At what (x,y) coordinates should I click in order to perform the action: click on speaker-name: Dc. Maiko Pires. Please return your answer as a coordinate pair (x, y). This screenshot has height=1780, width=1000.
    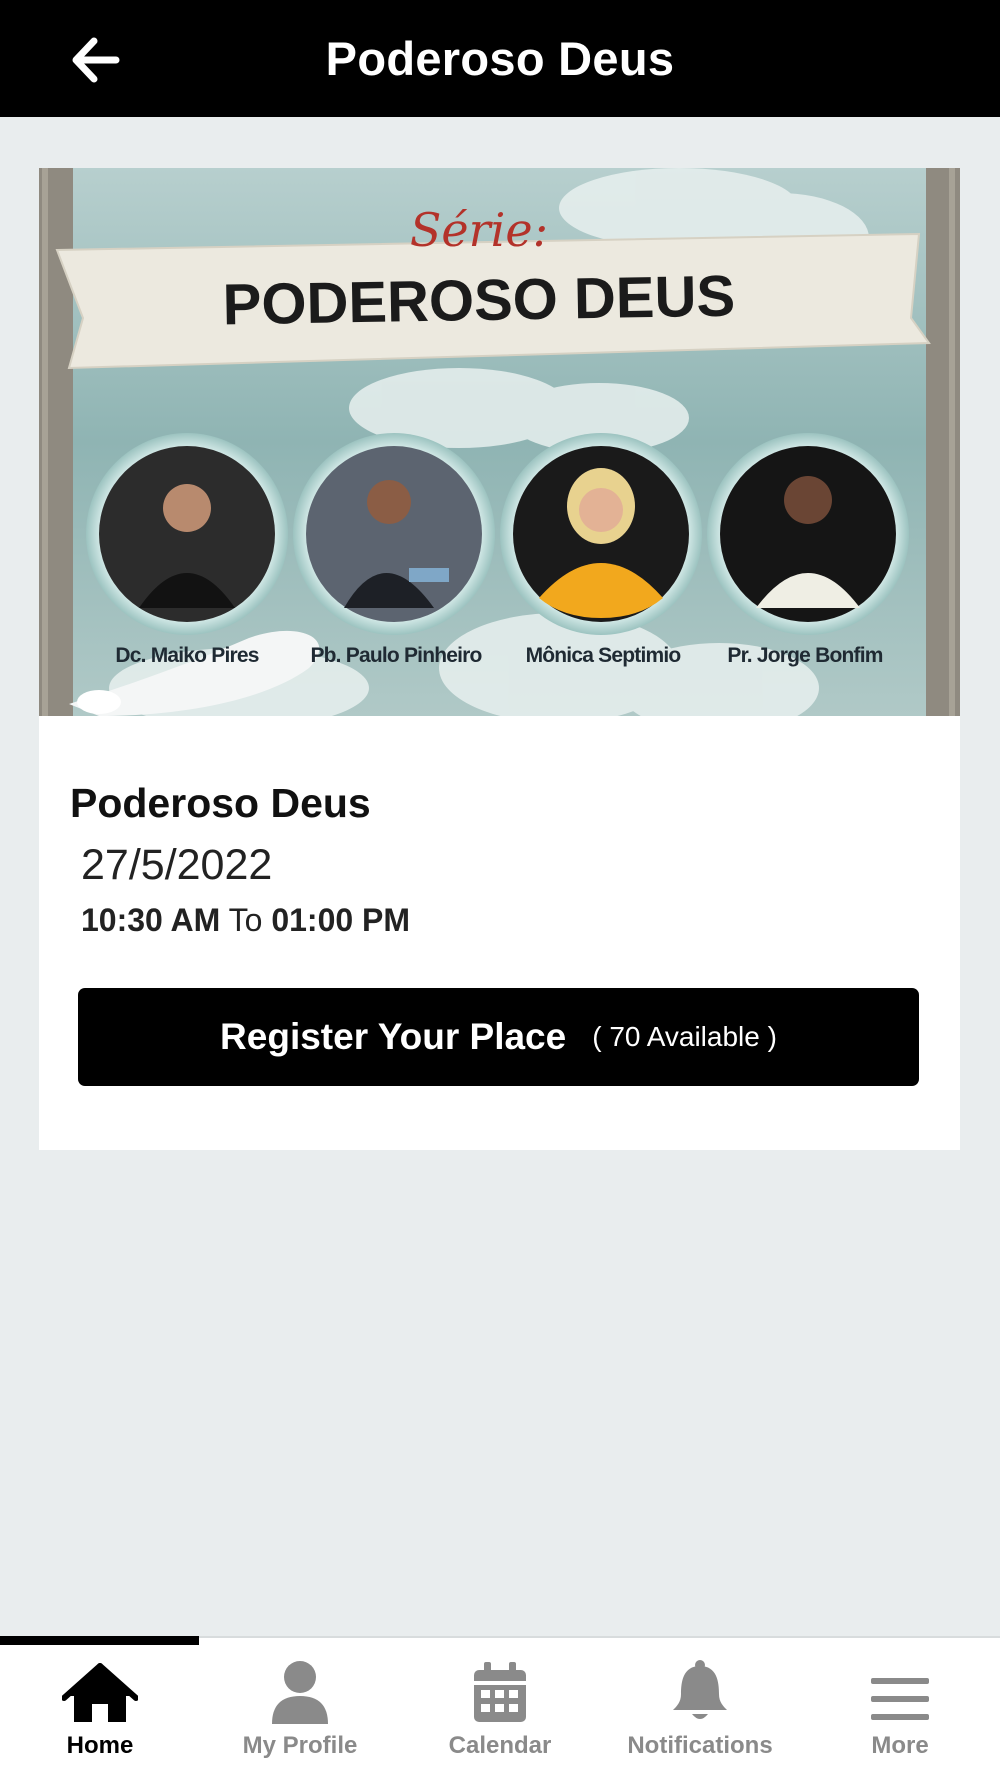
    Looking at the image, I should click on (186, 655).